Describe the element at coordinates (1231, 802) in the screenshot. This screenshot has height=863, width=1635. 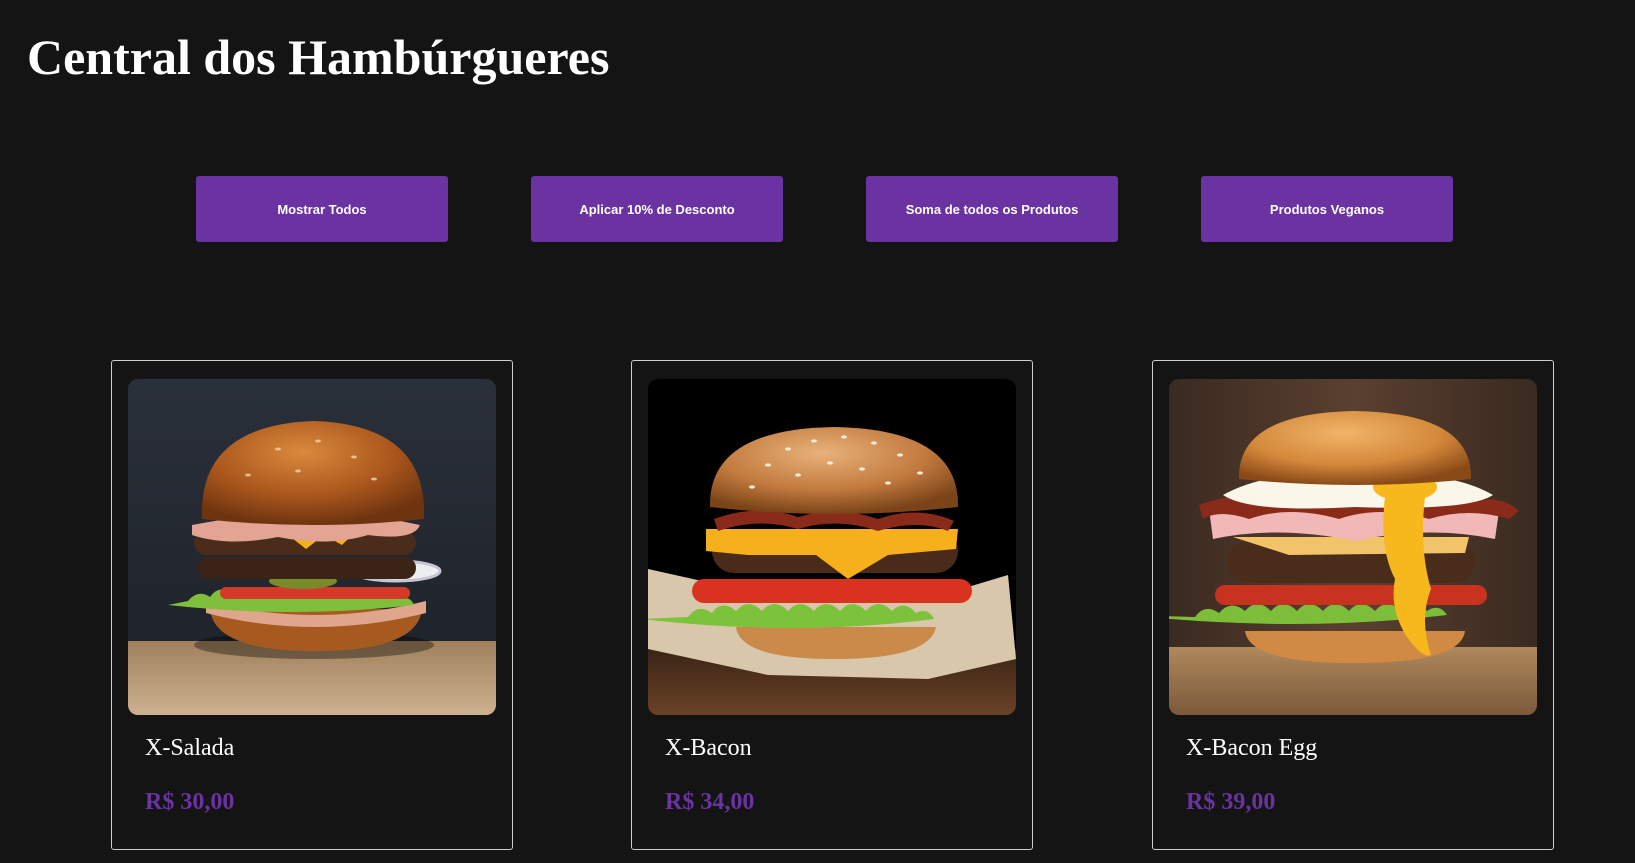
I see `product-price: R$ 39,00` at that location.